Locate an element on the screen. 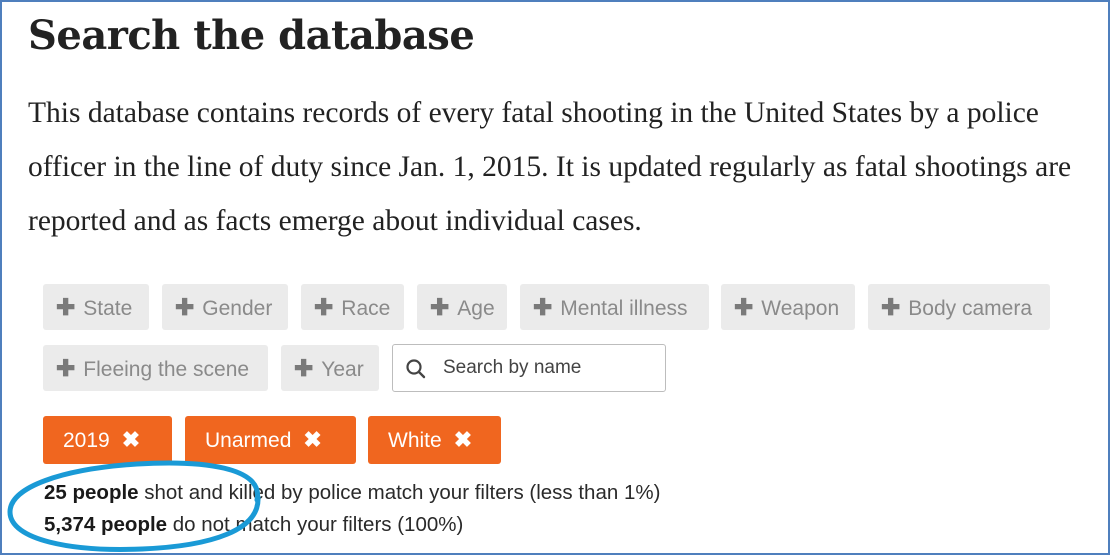  filter-mental-illness-button: ✚ Mental illness is located at coordinates (614, 307).